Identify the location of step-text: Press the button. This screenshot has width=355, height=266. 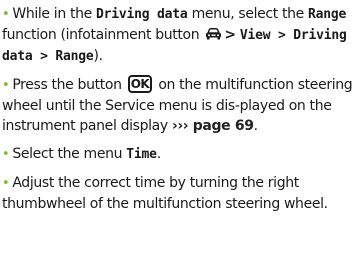
(69, 85).